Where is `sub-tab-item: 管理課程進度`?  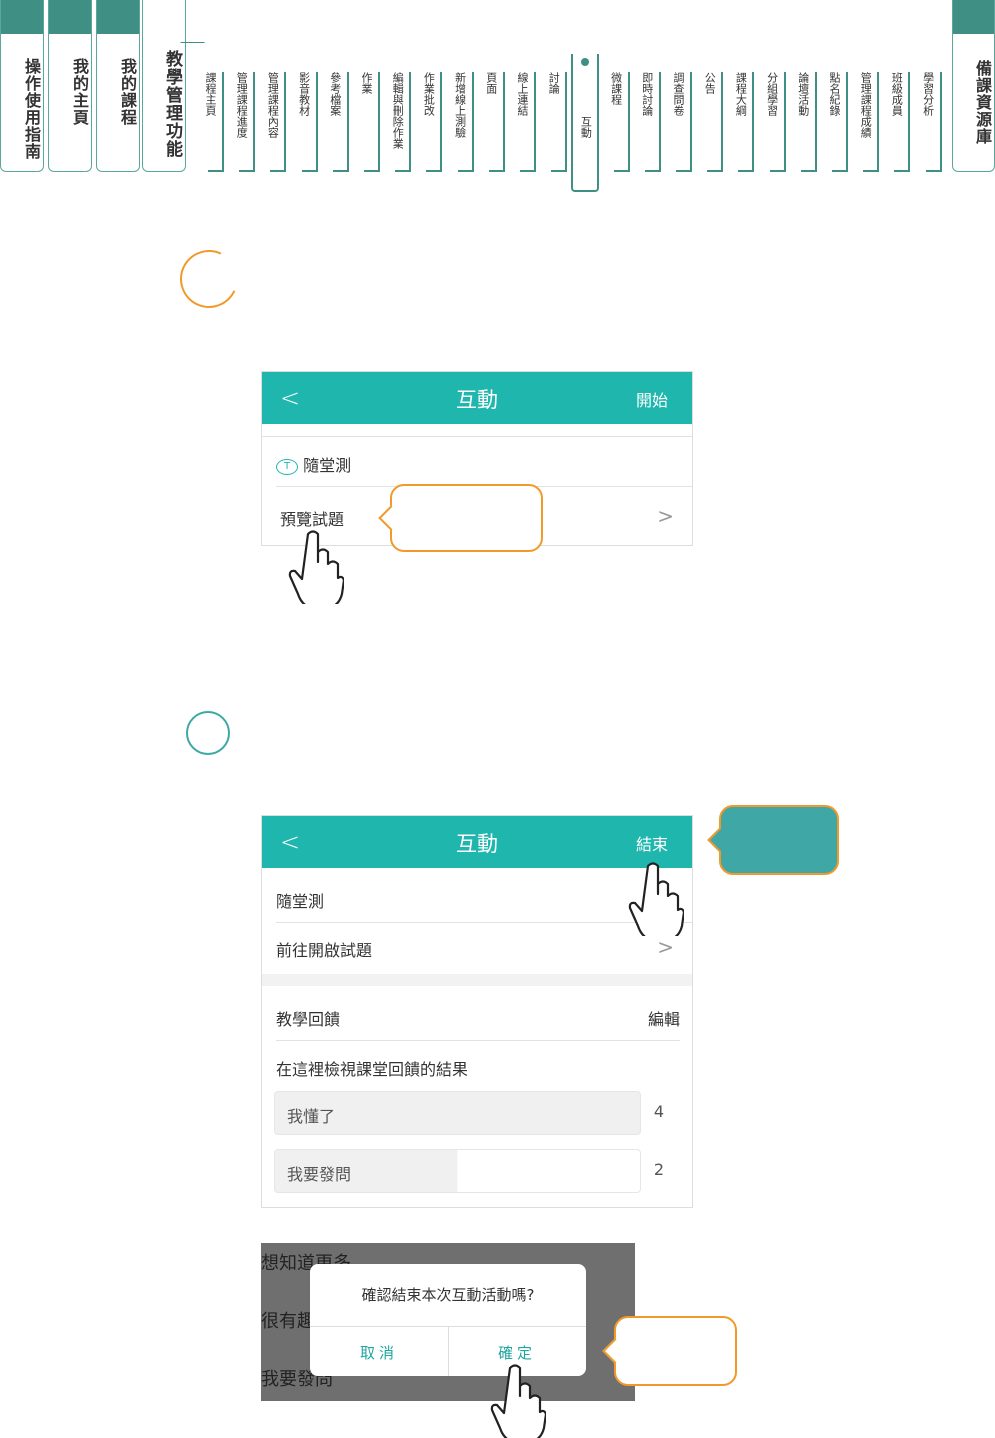
sub-tab-item: 管理課程進度 is located at coordinates (241, 105).